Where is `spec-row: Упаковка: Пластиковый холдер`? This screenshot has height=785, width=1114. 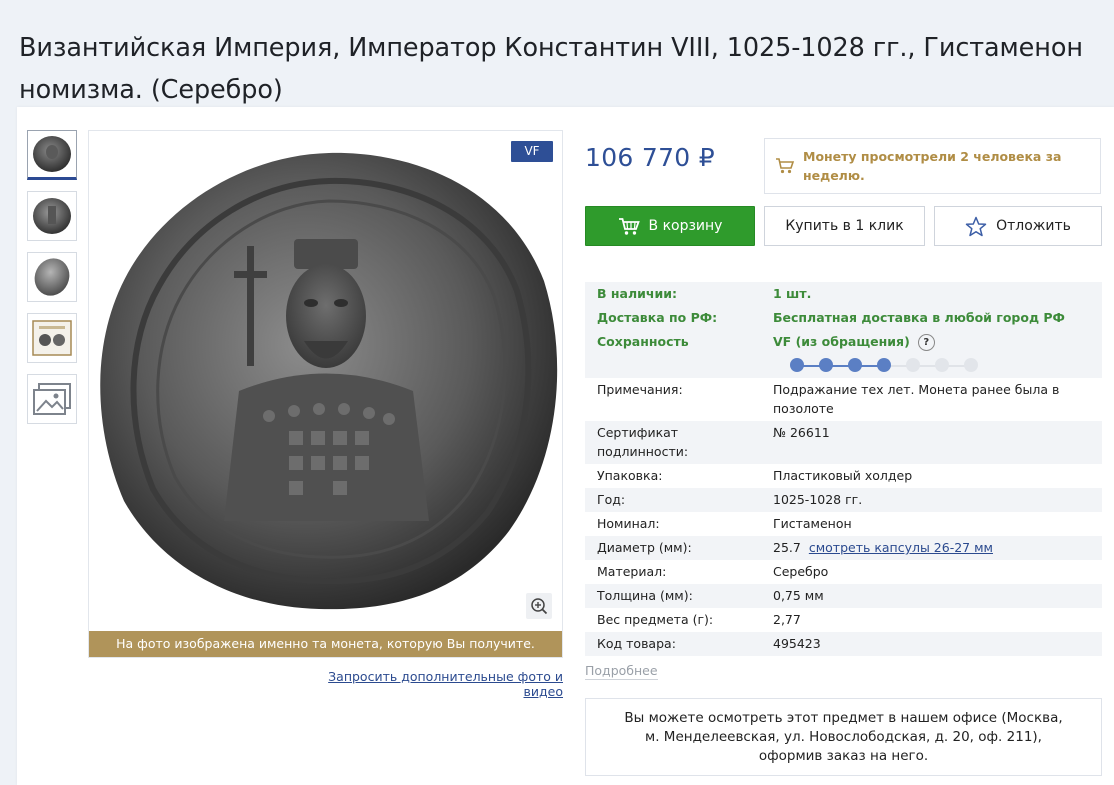 spec-row: Упаковка: Пластиковый холдер is located at coordinates (843, 476).